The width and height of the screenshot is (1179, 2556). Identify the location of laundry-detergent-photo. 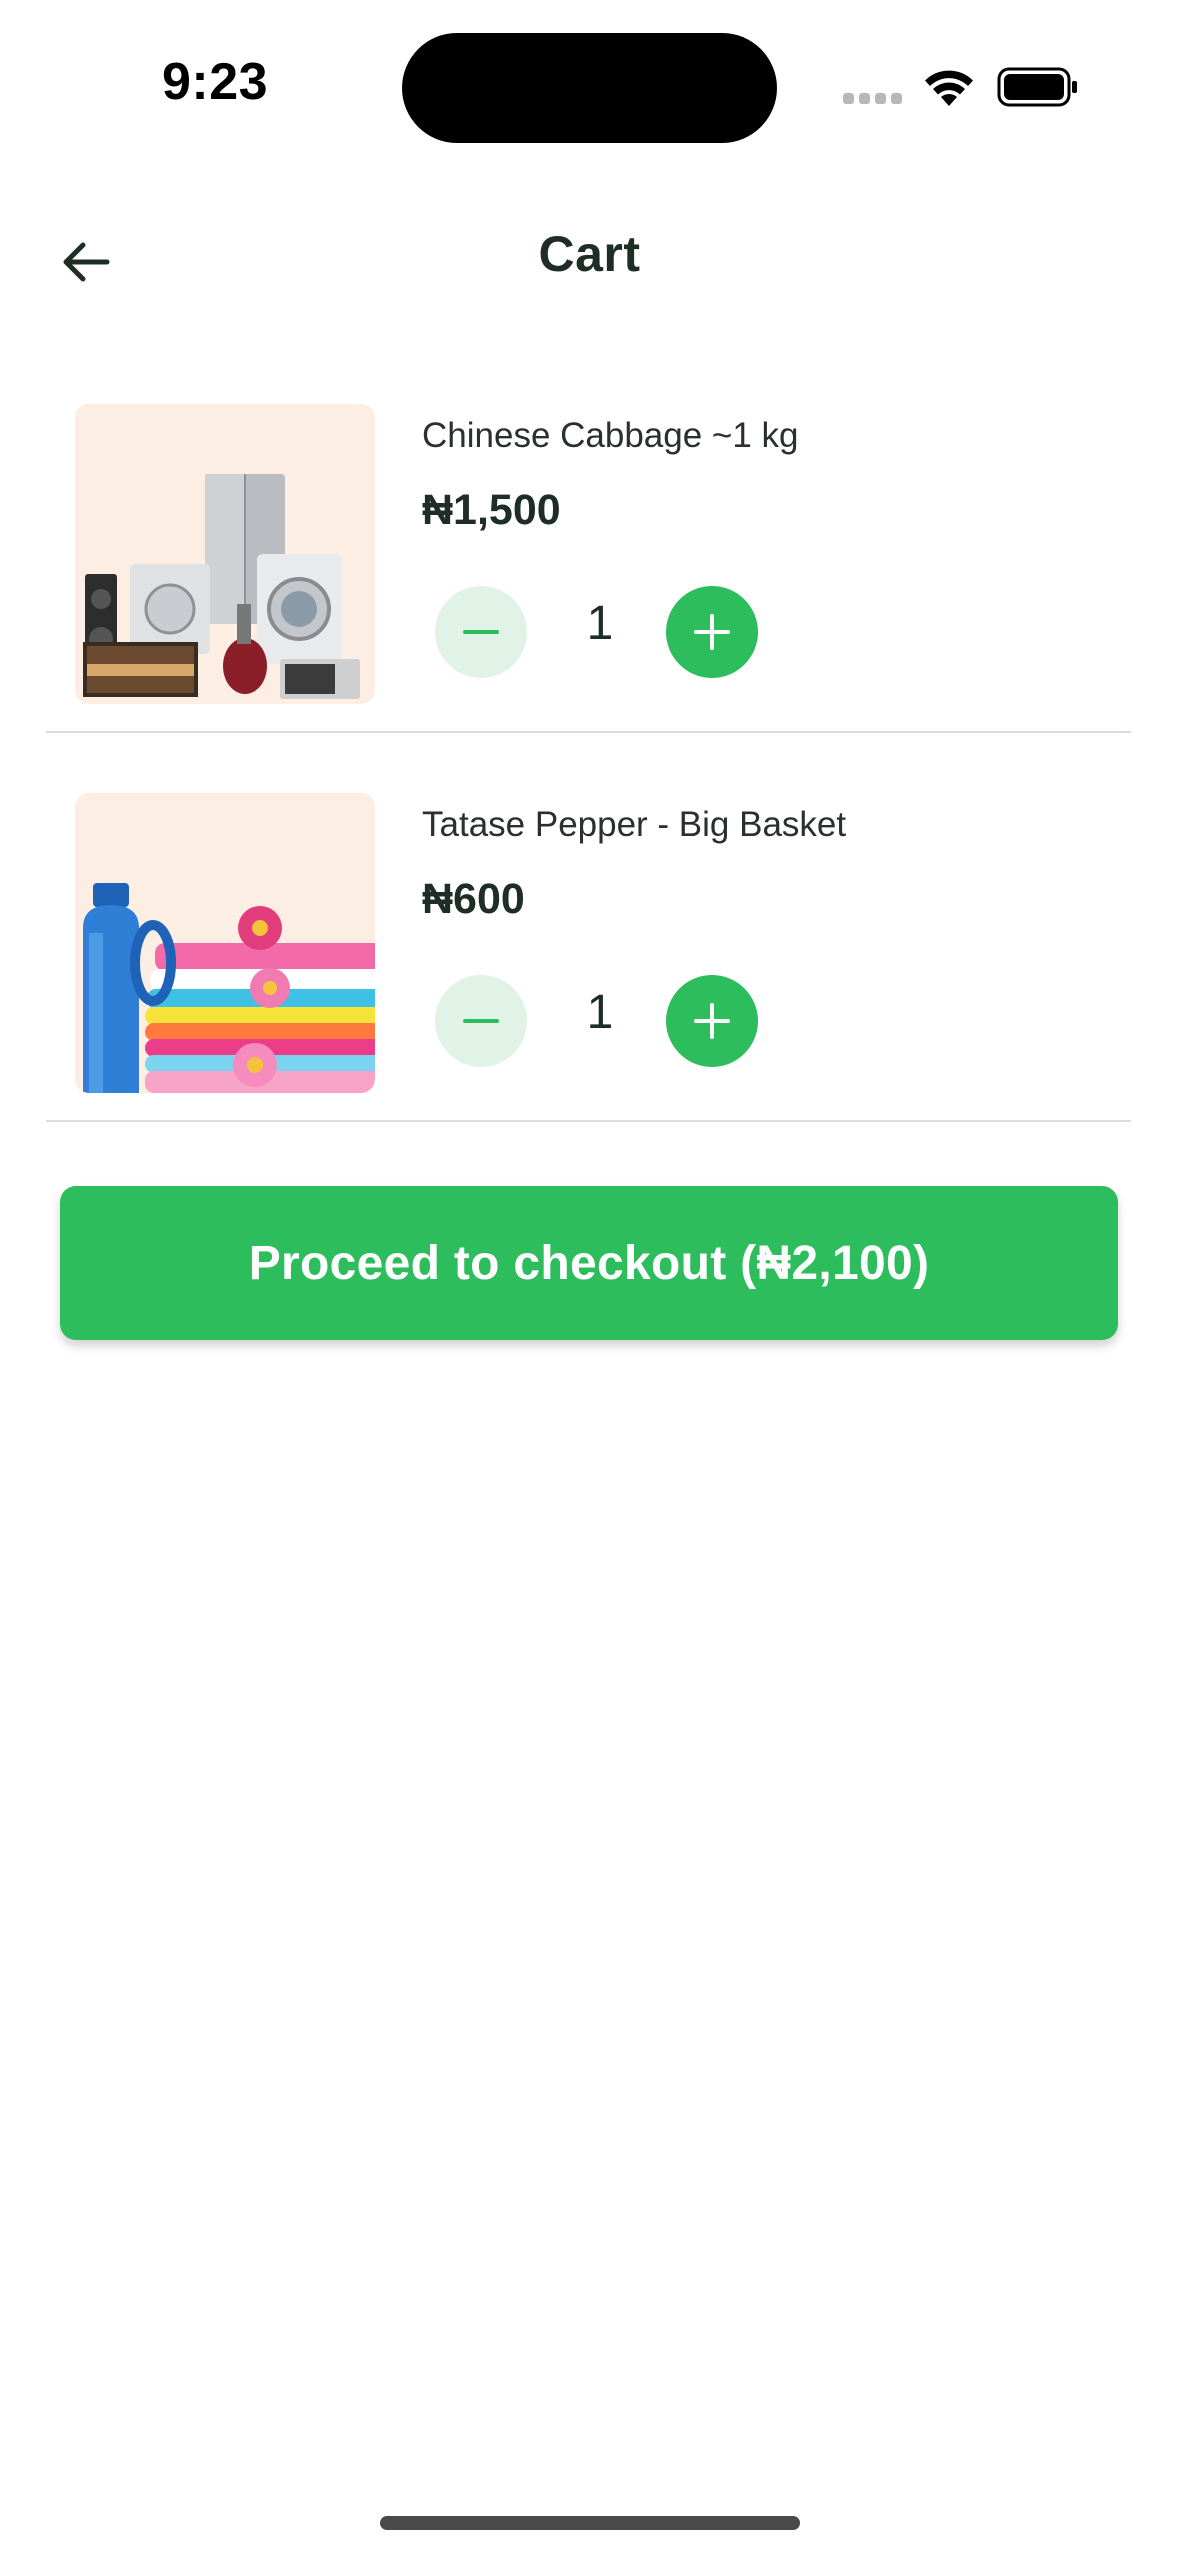
(225, 943).